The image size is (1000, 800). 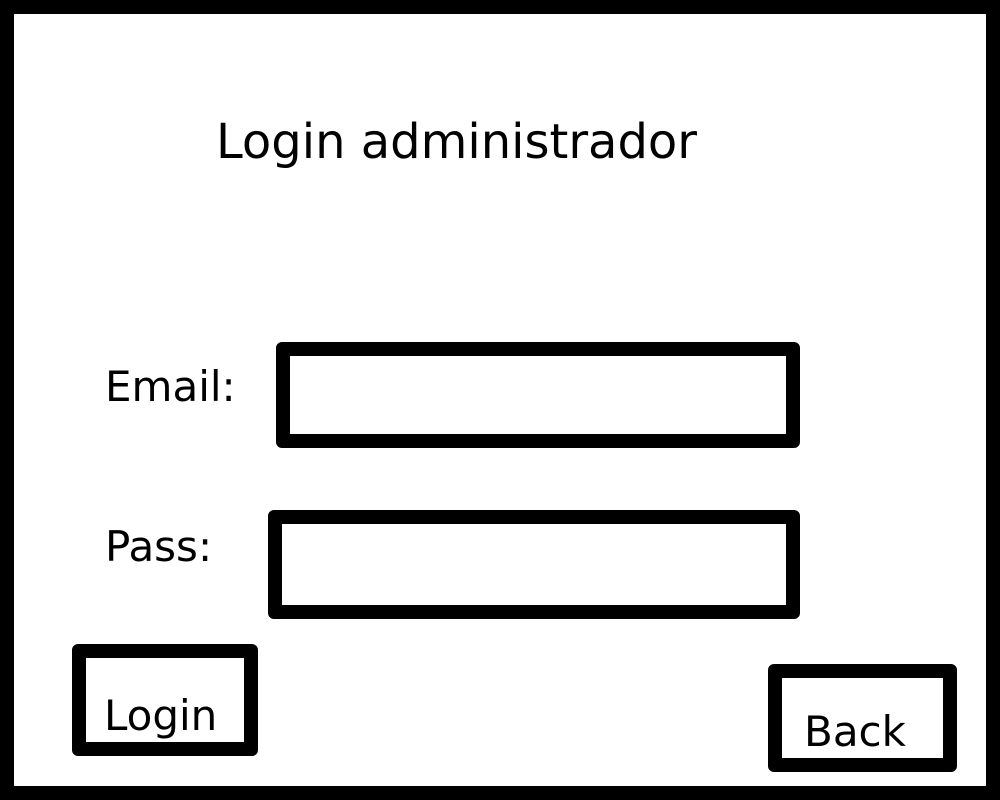 What do you see at coordinates (862, 718) in the screenshot?
I see `back-button: Back` at bounding box center [862, 718].